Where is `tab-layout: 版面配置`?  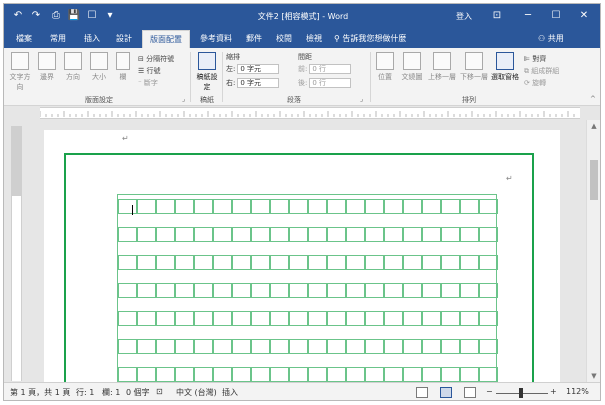 tab-layout: 版面配置 is located at coordinates (166, 39).